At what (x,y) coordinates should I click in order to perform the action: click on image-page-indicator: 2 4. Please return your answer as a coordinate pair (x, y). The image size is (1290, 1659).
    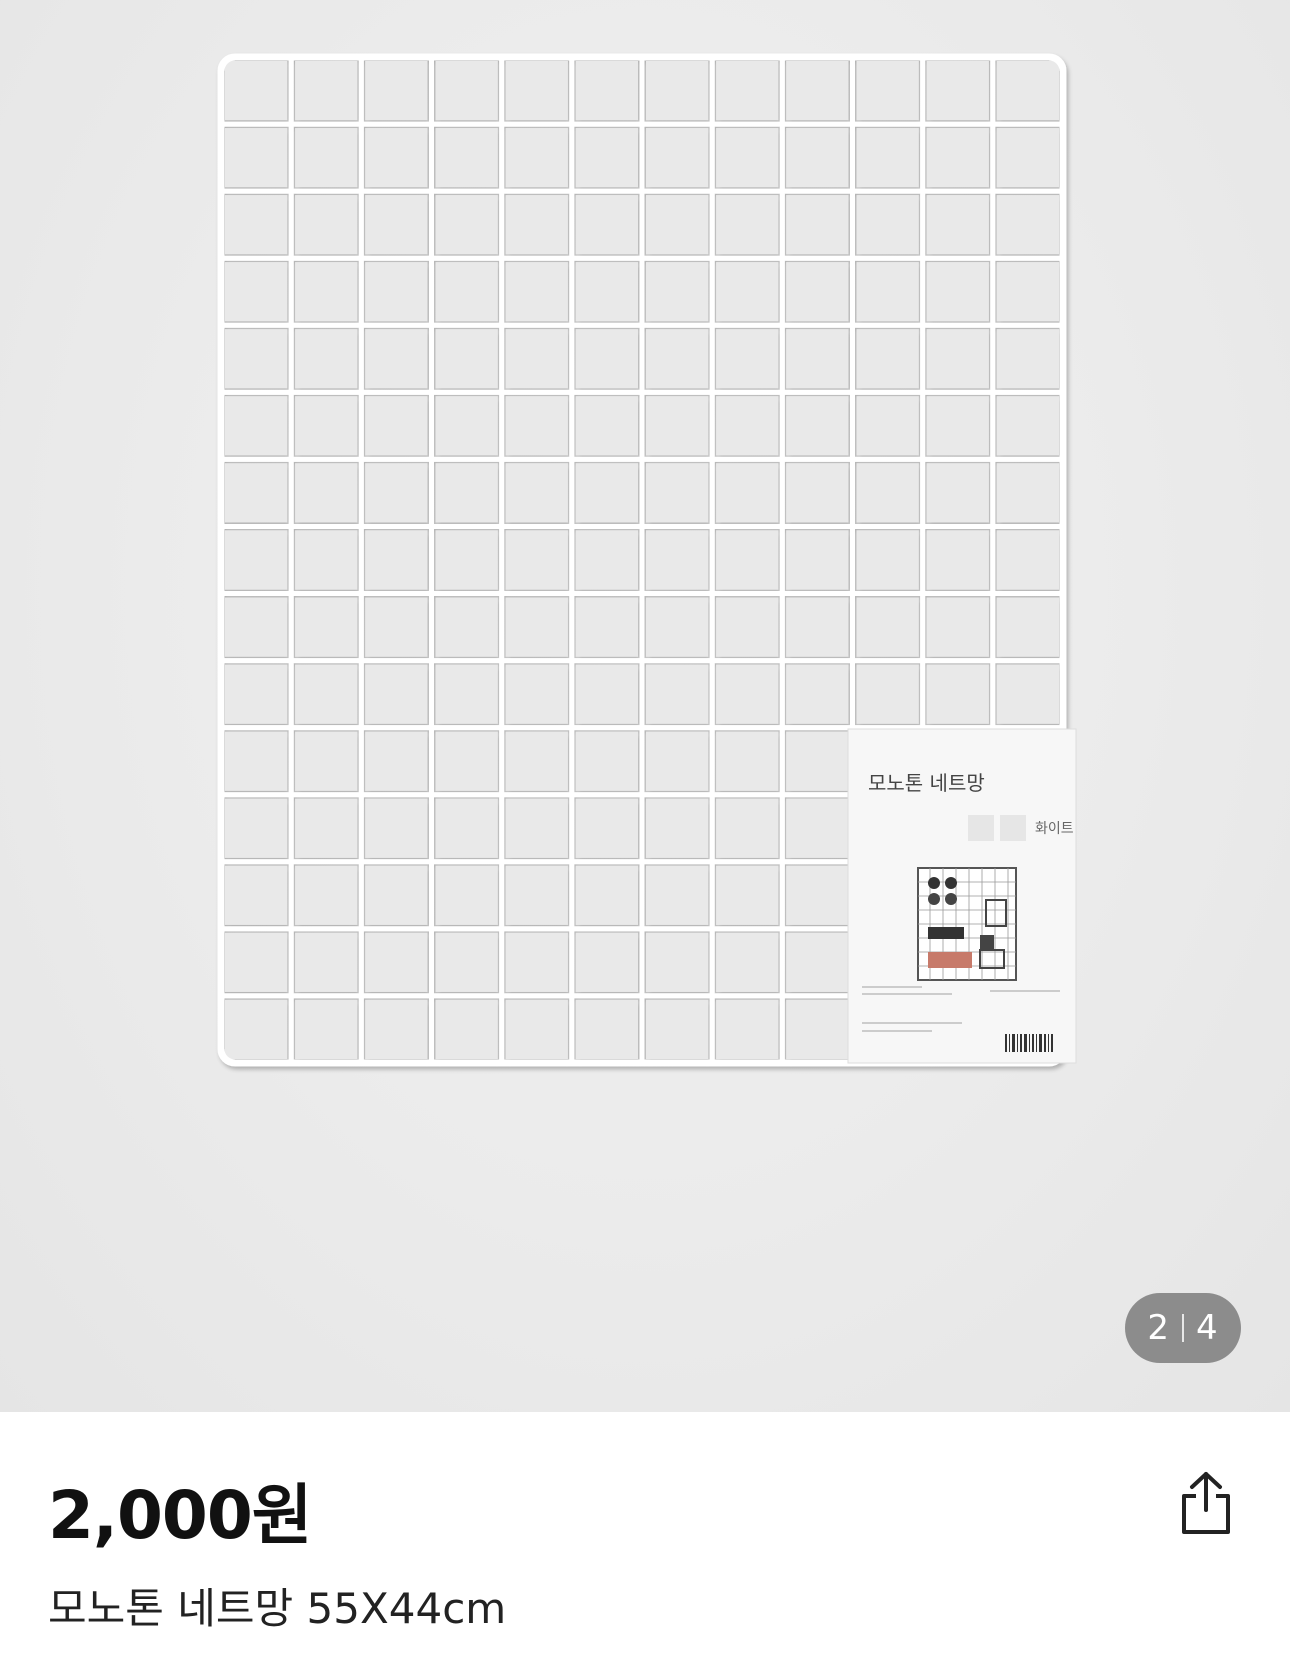
    Looking at the image, I should click on (1183, 1328).